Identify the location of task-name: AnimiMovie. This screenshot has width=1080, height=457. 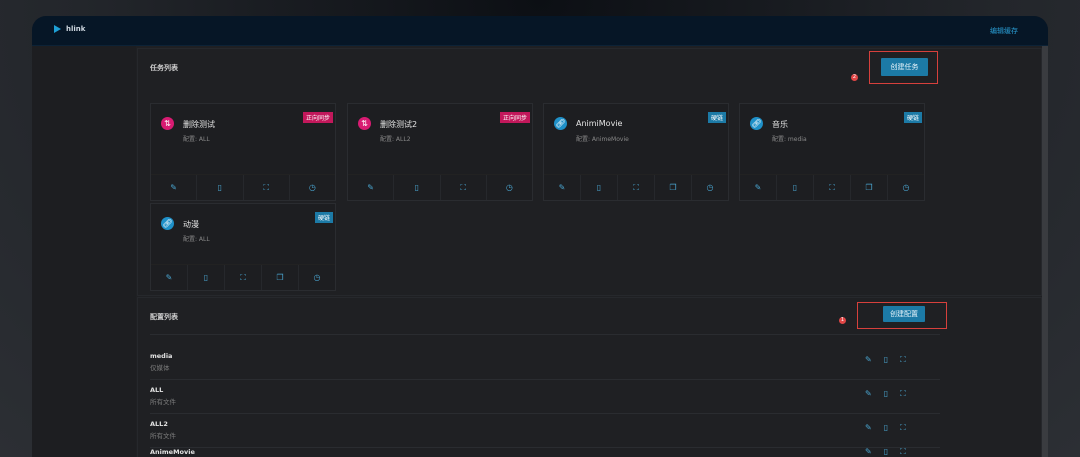
(599, 123).